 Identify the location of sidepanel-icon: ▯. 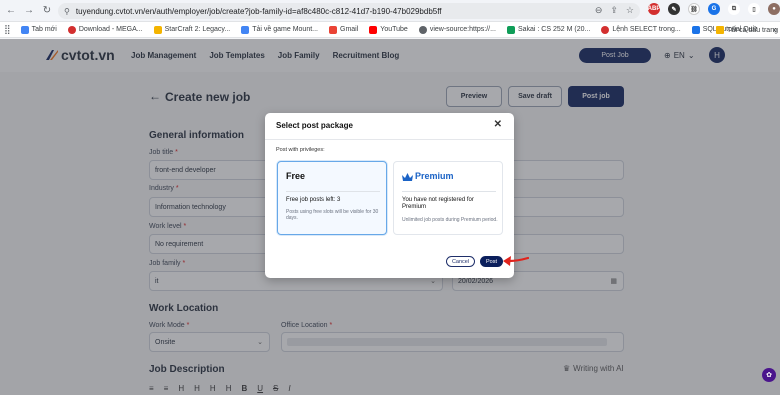
(754, 9).